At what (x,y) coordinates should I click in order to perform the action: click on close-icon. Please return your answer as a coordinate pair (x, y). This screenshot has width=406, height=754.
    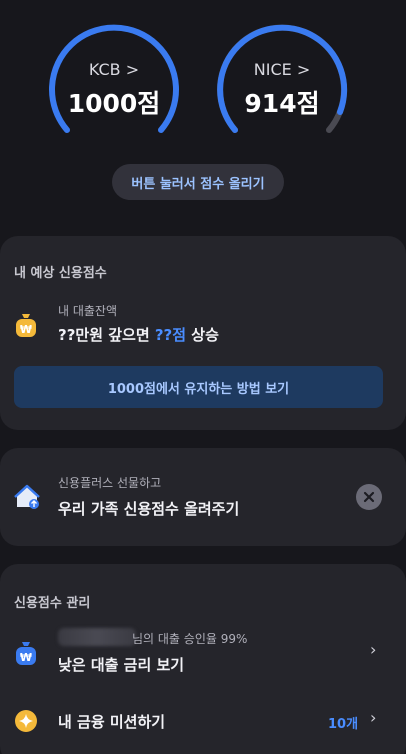
    Looking at the image, I should click on (369, 497).